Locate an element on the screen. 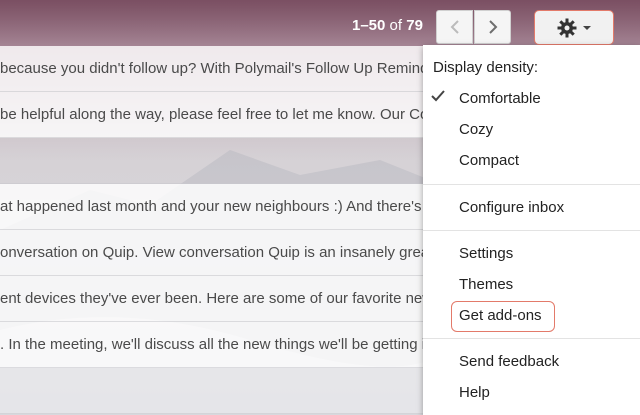 The image size is (640, 415). pagination-count: 1–50 of 79 is located at coordinates (387, 25).